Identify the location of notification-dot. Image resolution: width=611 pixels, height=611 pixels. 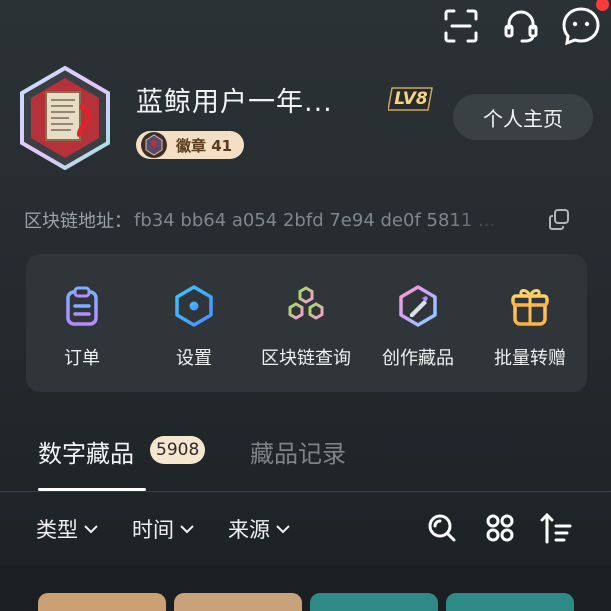
(602, 5).